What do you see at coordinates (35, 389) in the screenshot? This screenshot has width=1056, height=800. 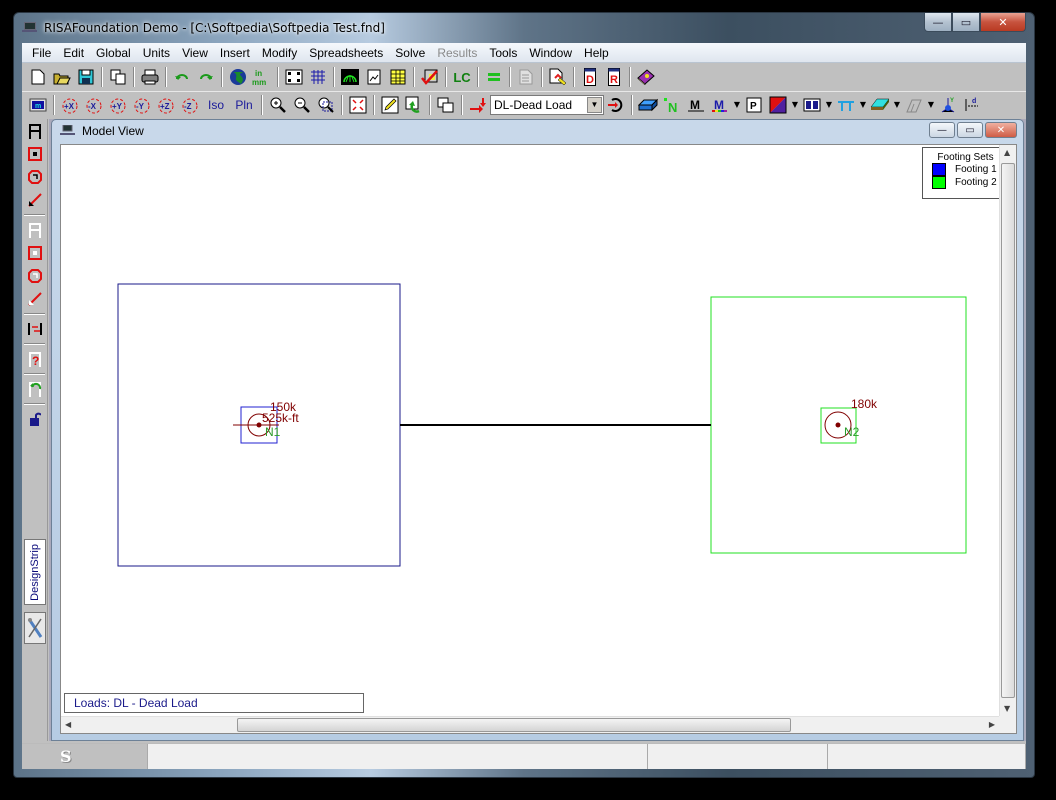 I see `save-selection-button` at bounding box center [35, 389].